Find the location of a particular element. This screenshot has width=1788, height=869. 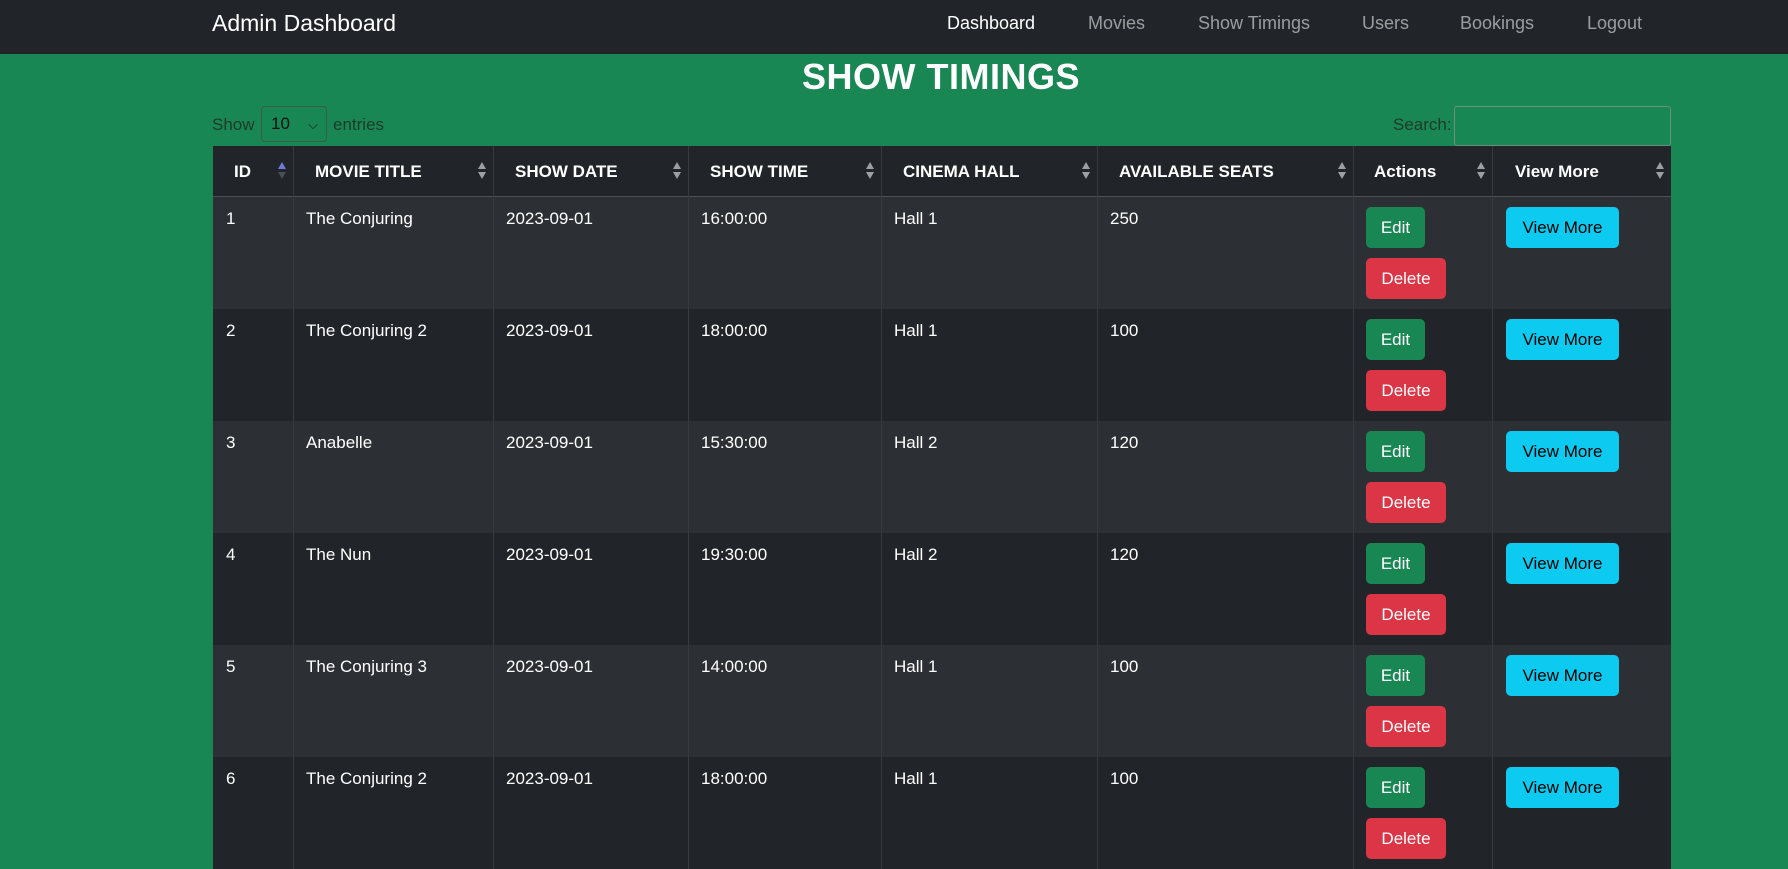

column-header-cinema-hall: CINEMA HALL is located at coordinates (990, 171).